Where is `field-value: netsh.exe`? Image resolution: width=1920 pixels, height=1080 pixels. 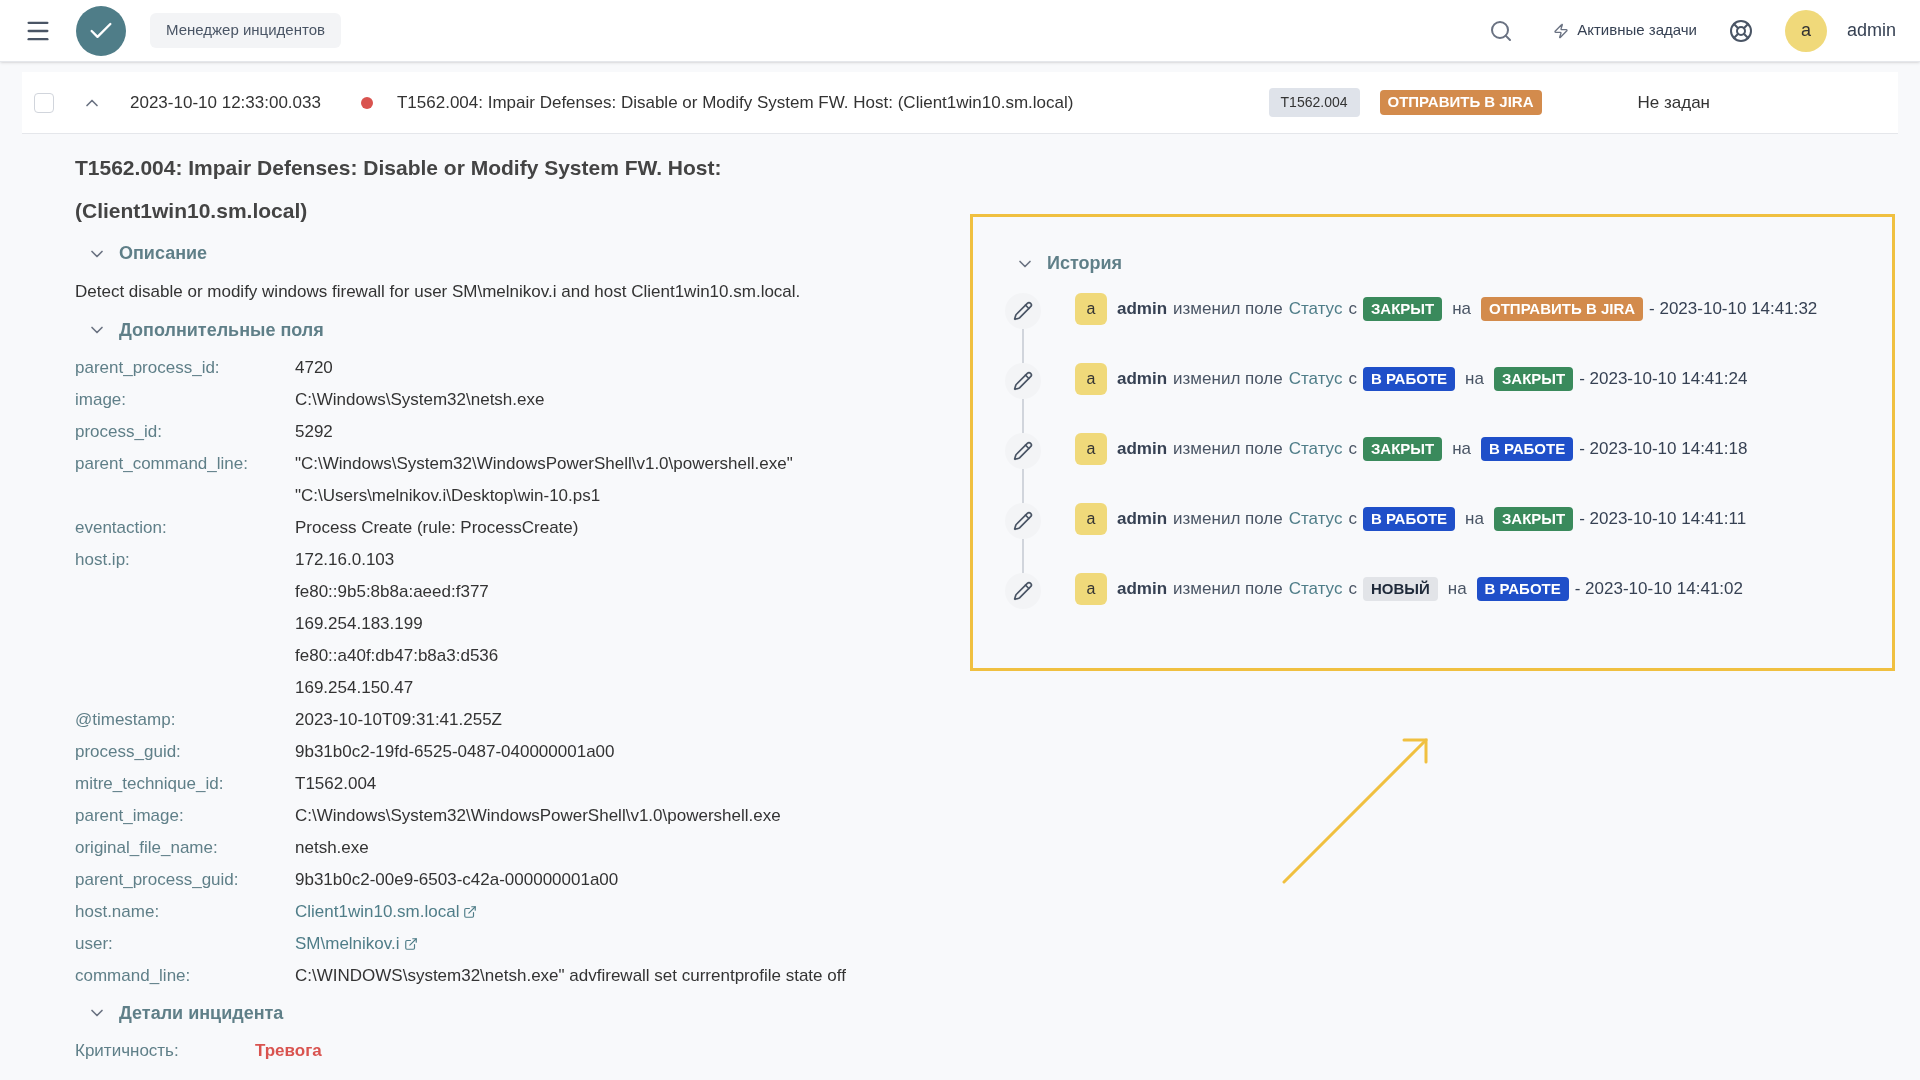 field-value: netsh.exe is located at coordinates (332, 847).